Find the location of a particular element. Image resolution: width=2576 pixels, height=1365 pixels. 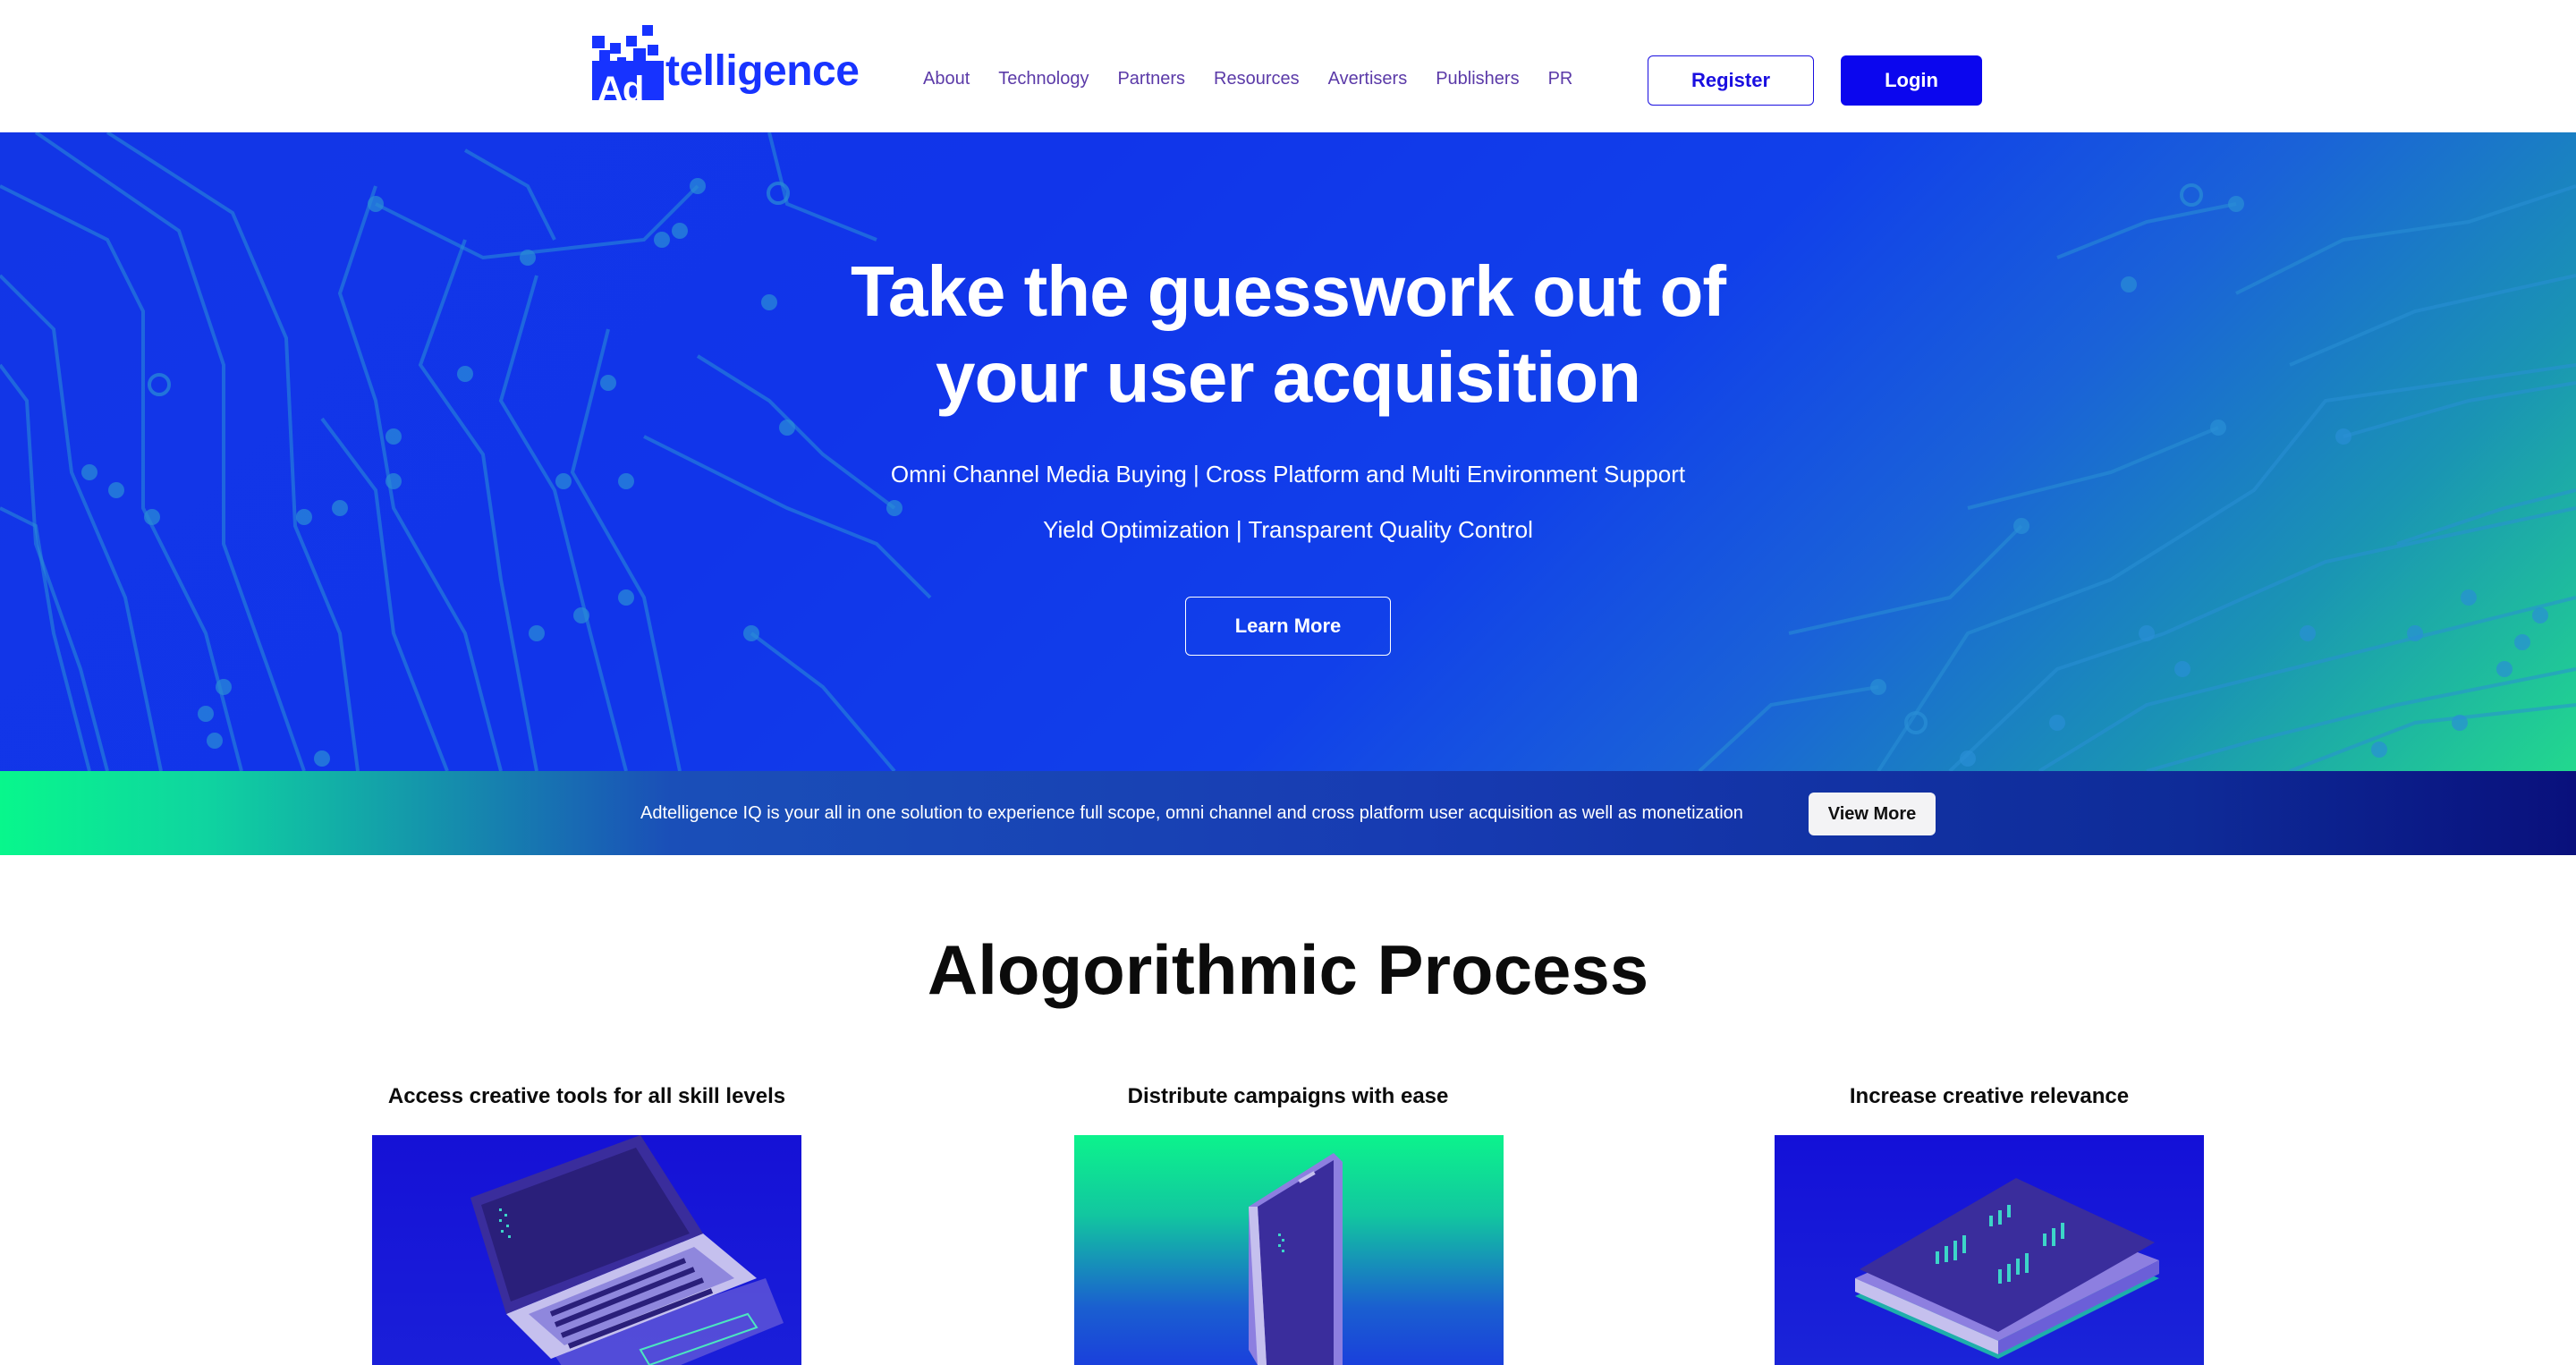

nav-item-technology: Technology is located at coordinates (1043, 78).